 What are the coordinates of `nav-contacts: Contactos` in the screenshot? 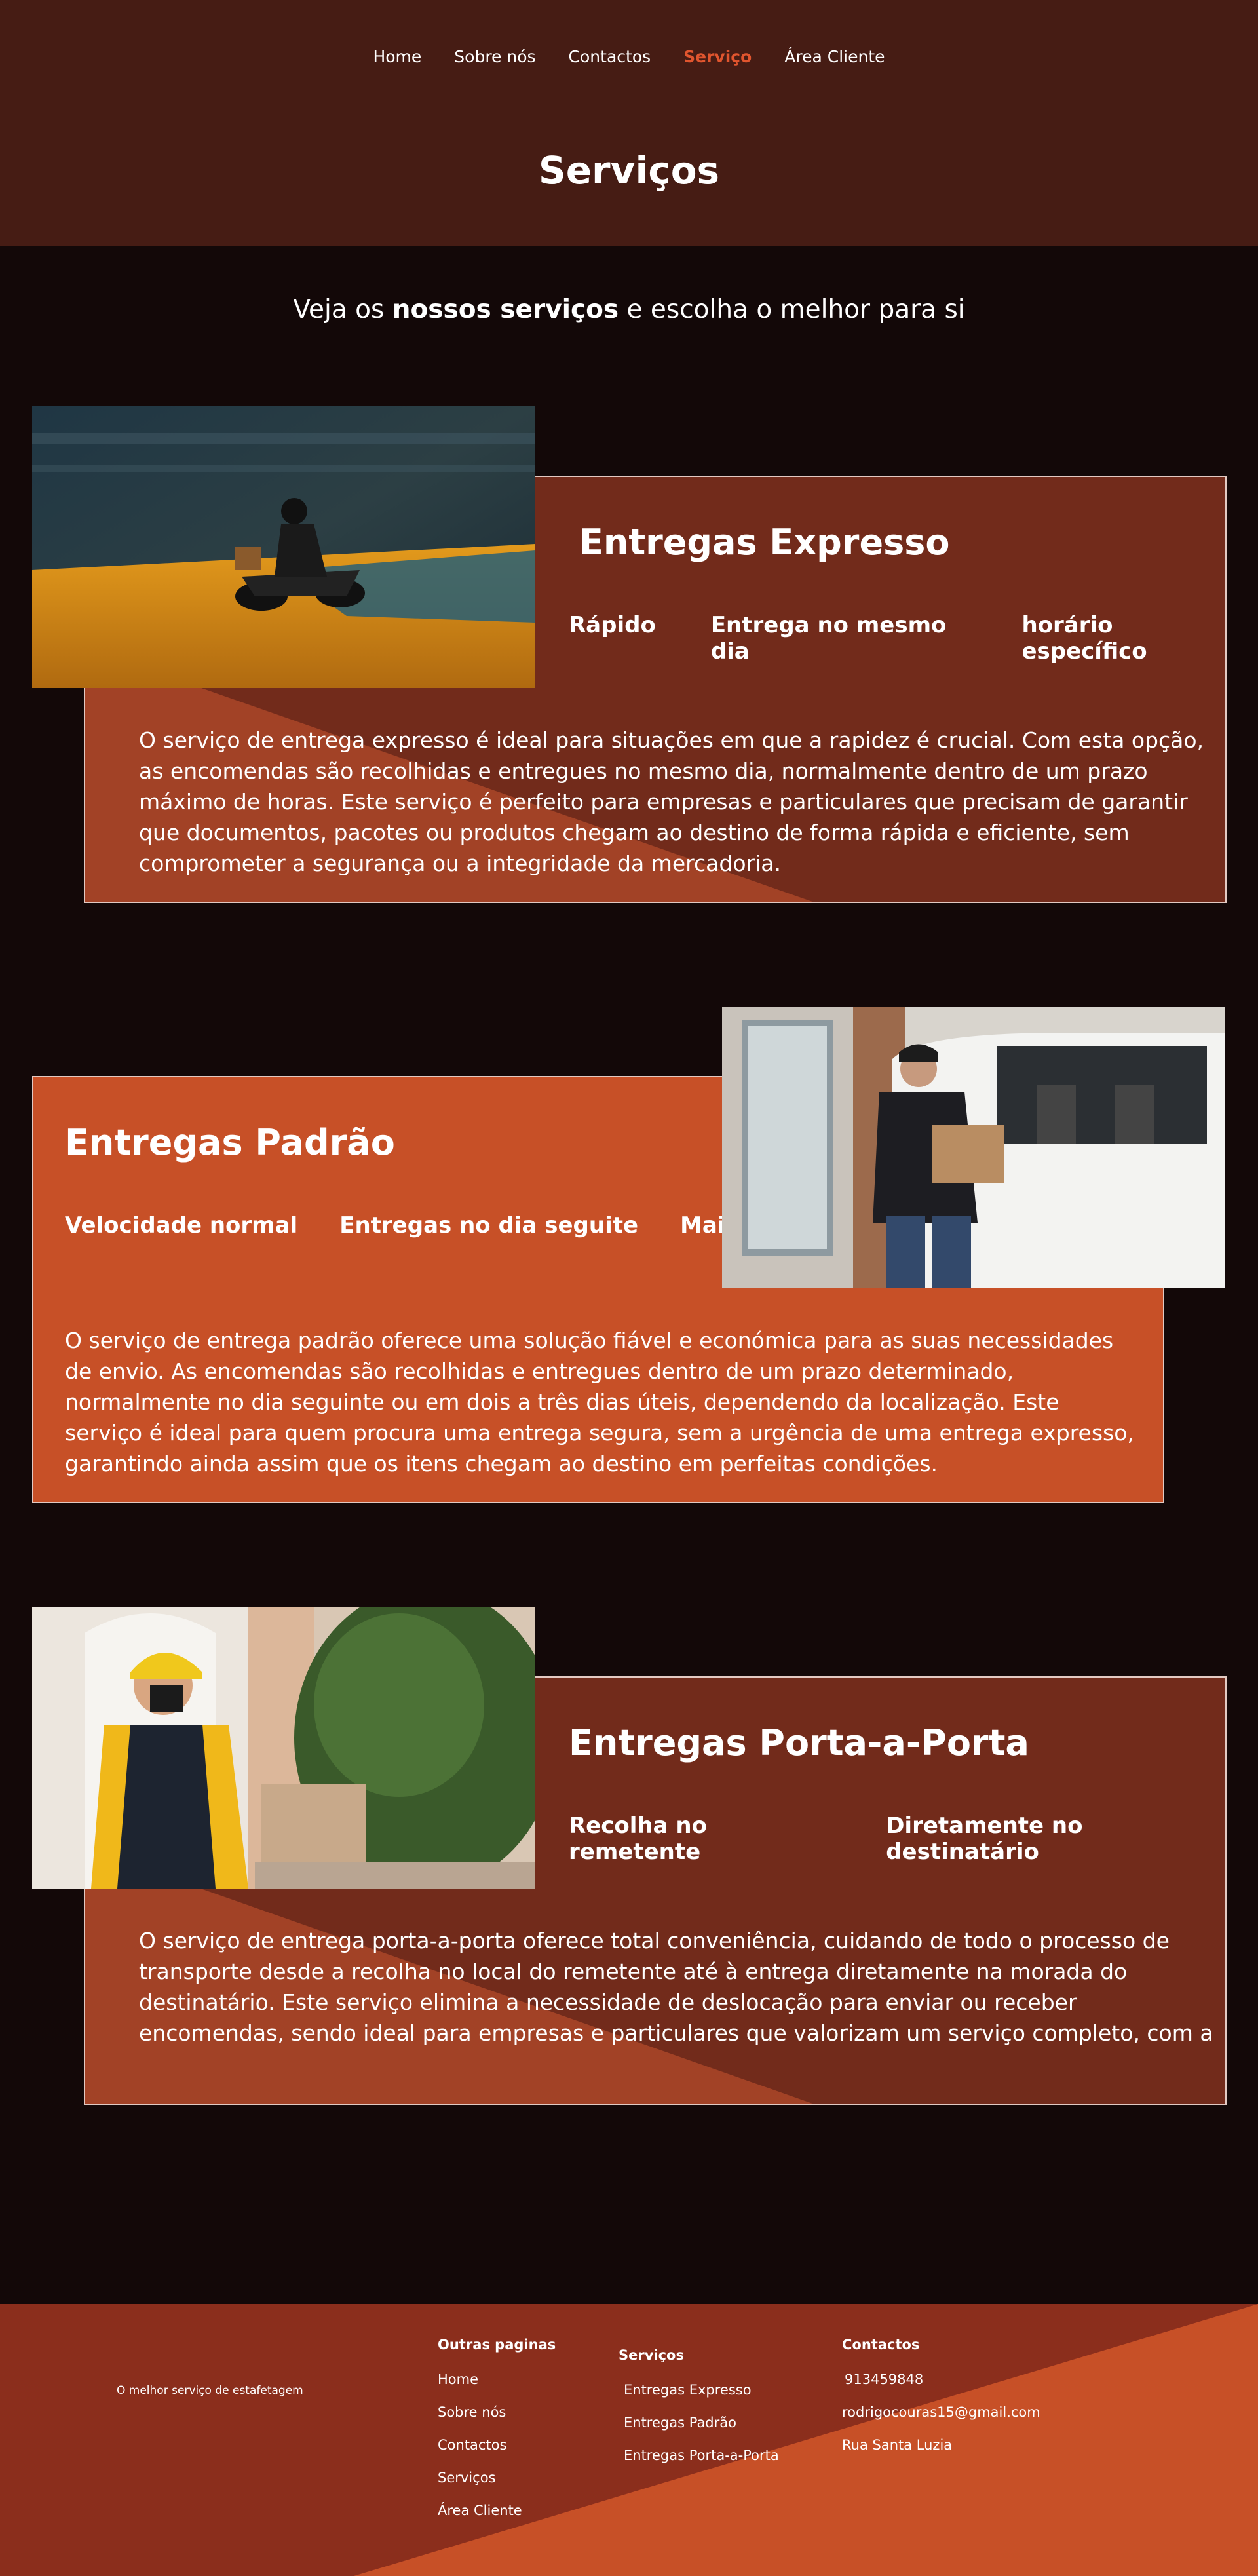 It's located at (610, 56).